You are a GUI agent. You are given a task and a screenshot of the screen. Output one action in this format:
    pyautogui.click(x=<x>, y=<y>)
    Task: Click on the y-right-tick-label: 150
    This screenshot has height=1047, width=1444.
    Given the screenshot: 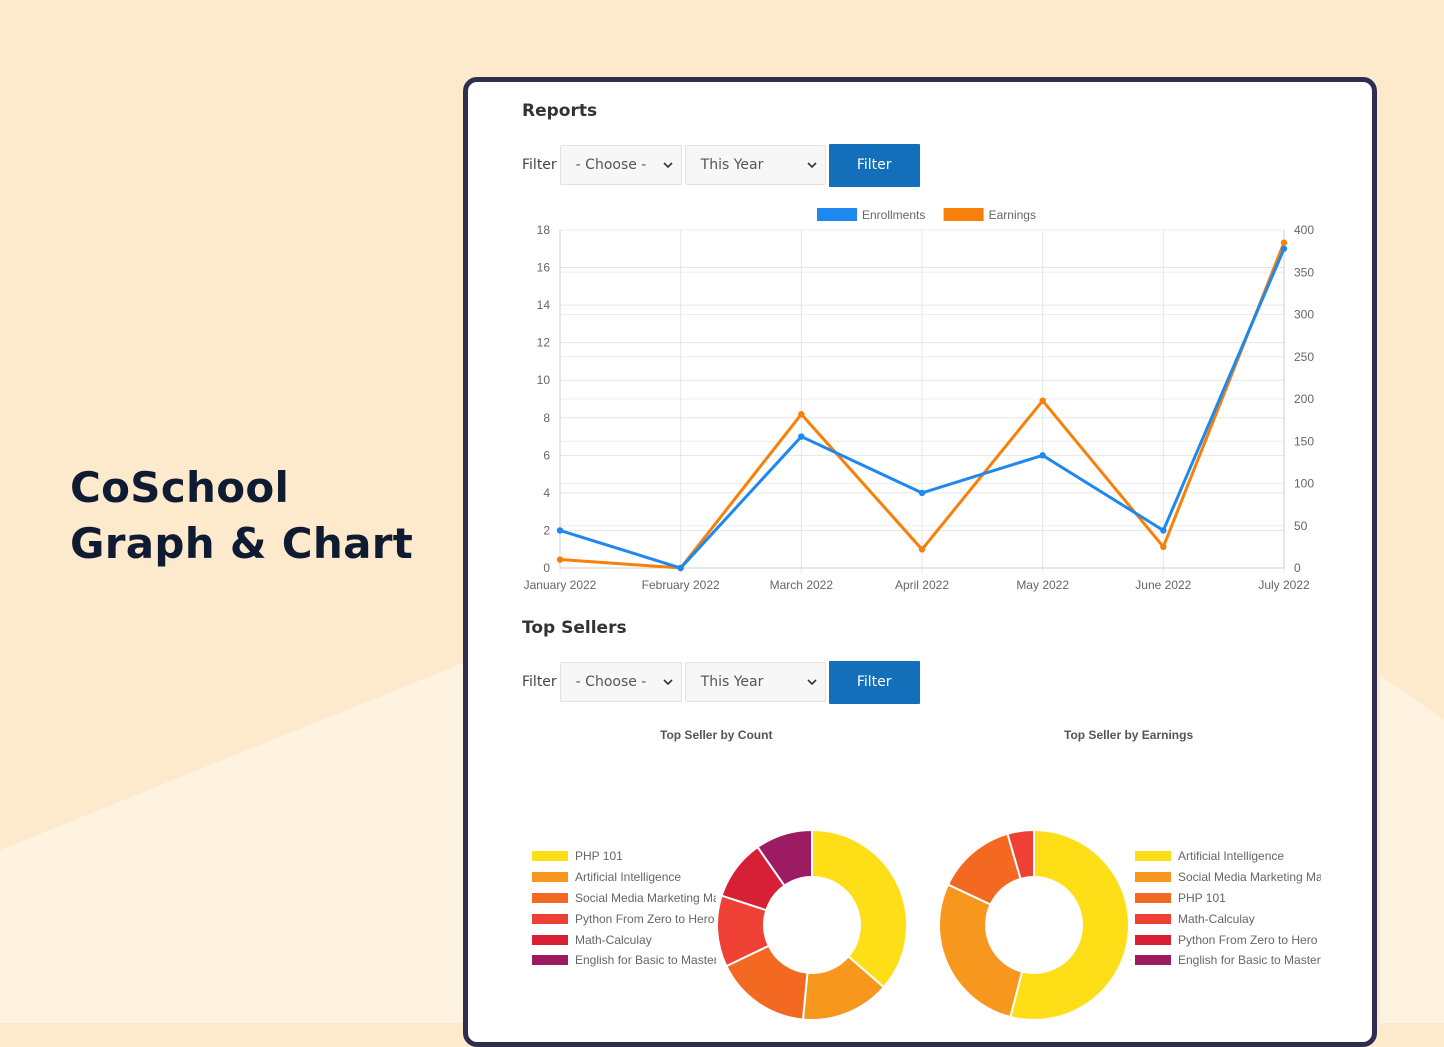 What is the action you would take?
    pyautogui.click(x=1304, y=441)
    